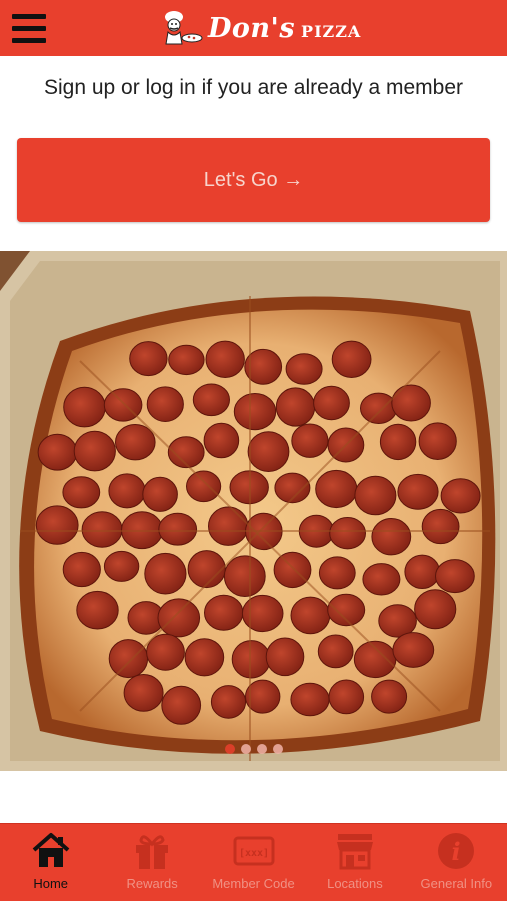  What do you see at coordinates (51, 850) in the screenshot?
I see `home-icon` at bounding box center [51, 850].